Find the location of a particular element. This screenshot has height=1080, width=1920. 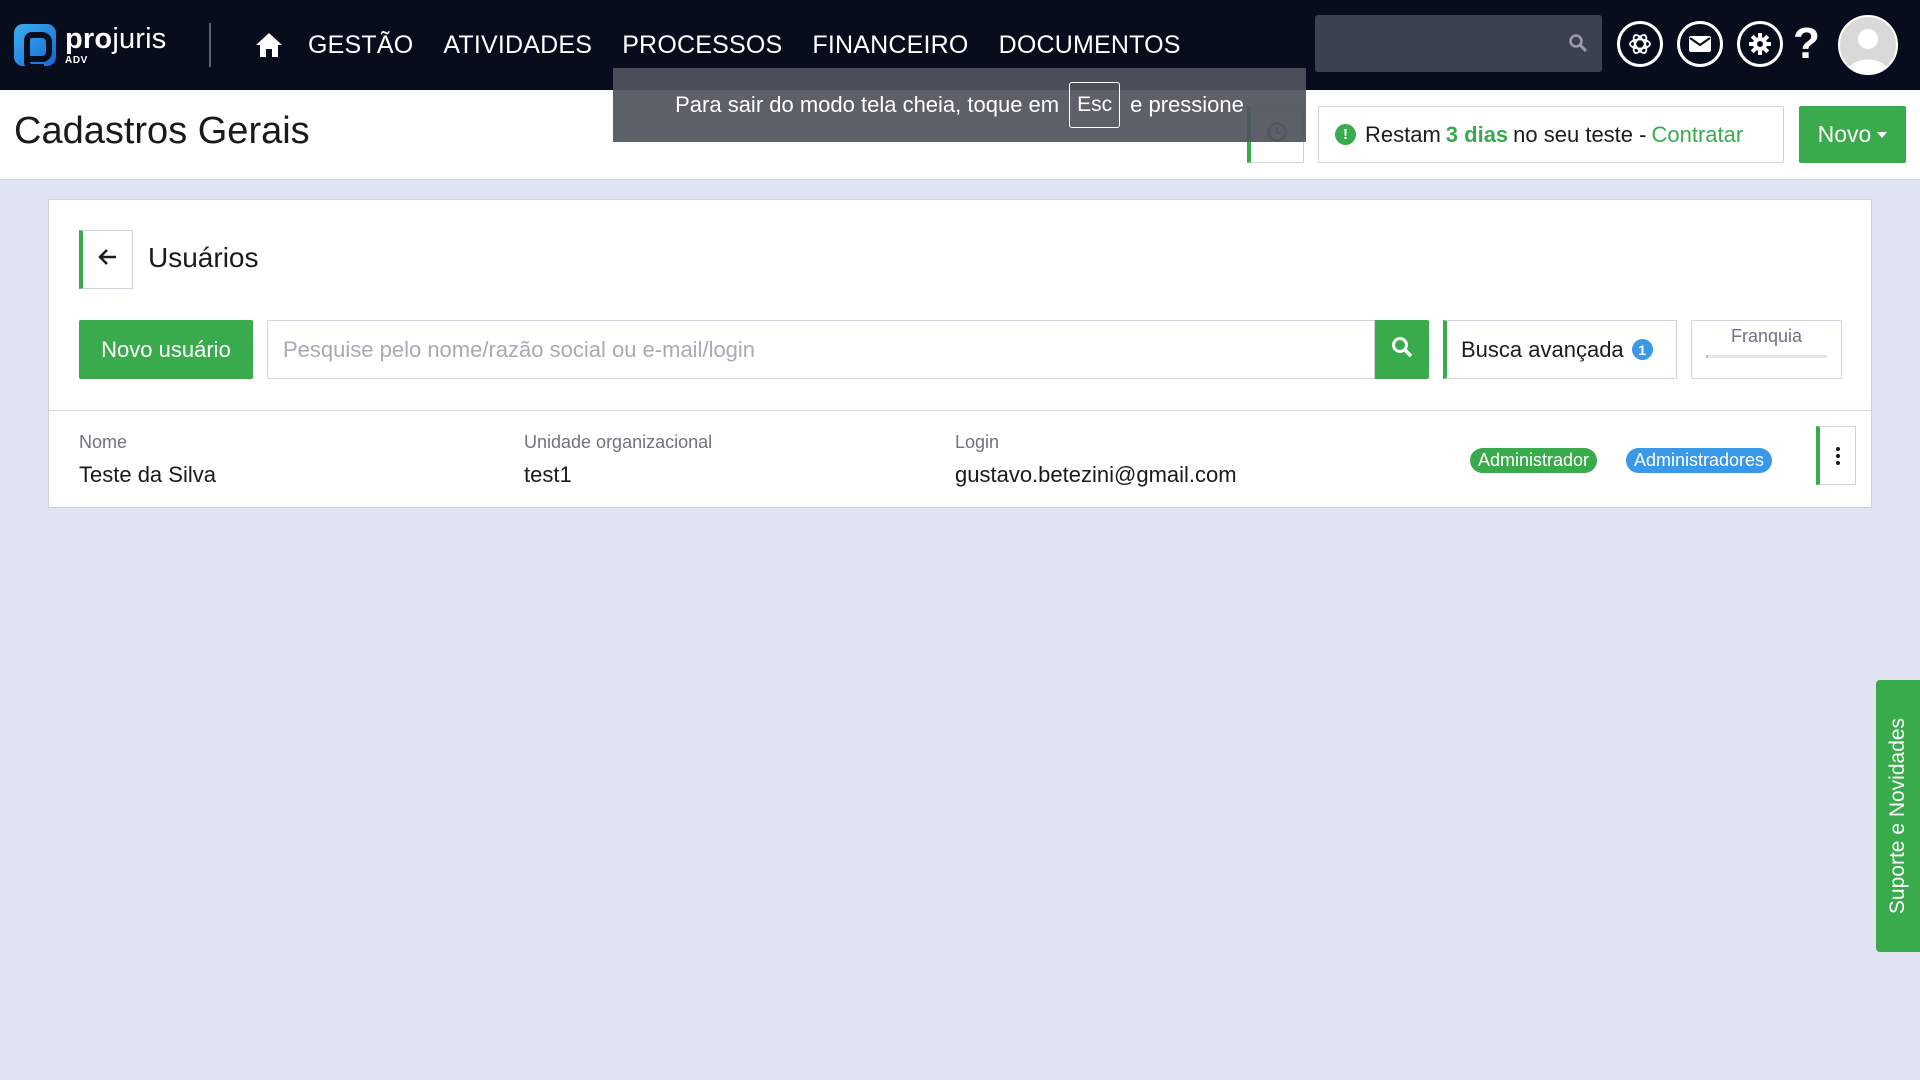

trial-days: 3 dias is located at coordinates (1477, 134).